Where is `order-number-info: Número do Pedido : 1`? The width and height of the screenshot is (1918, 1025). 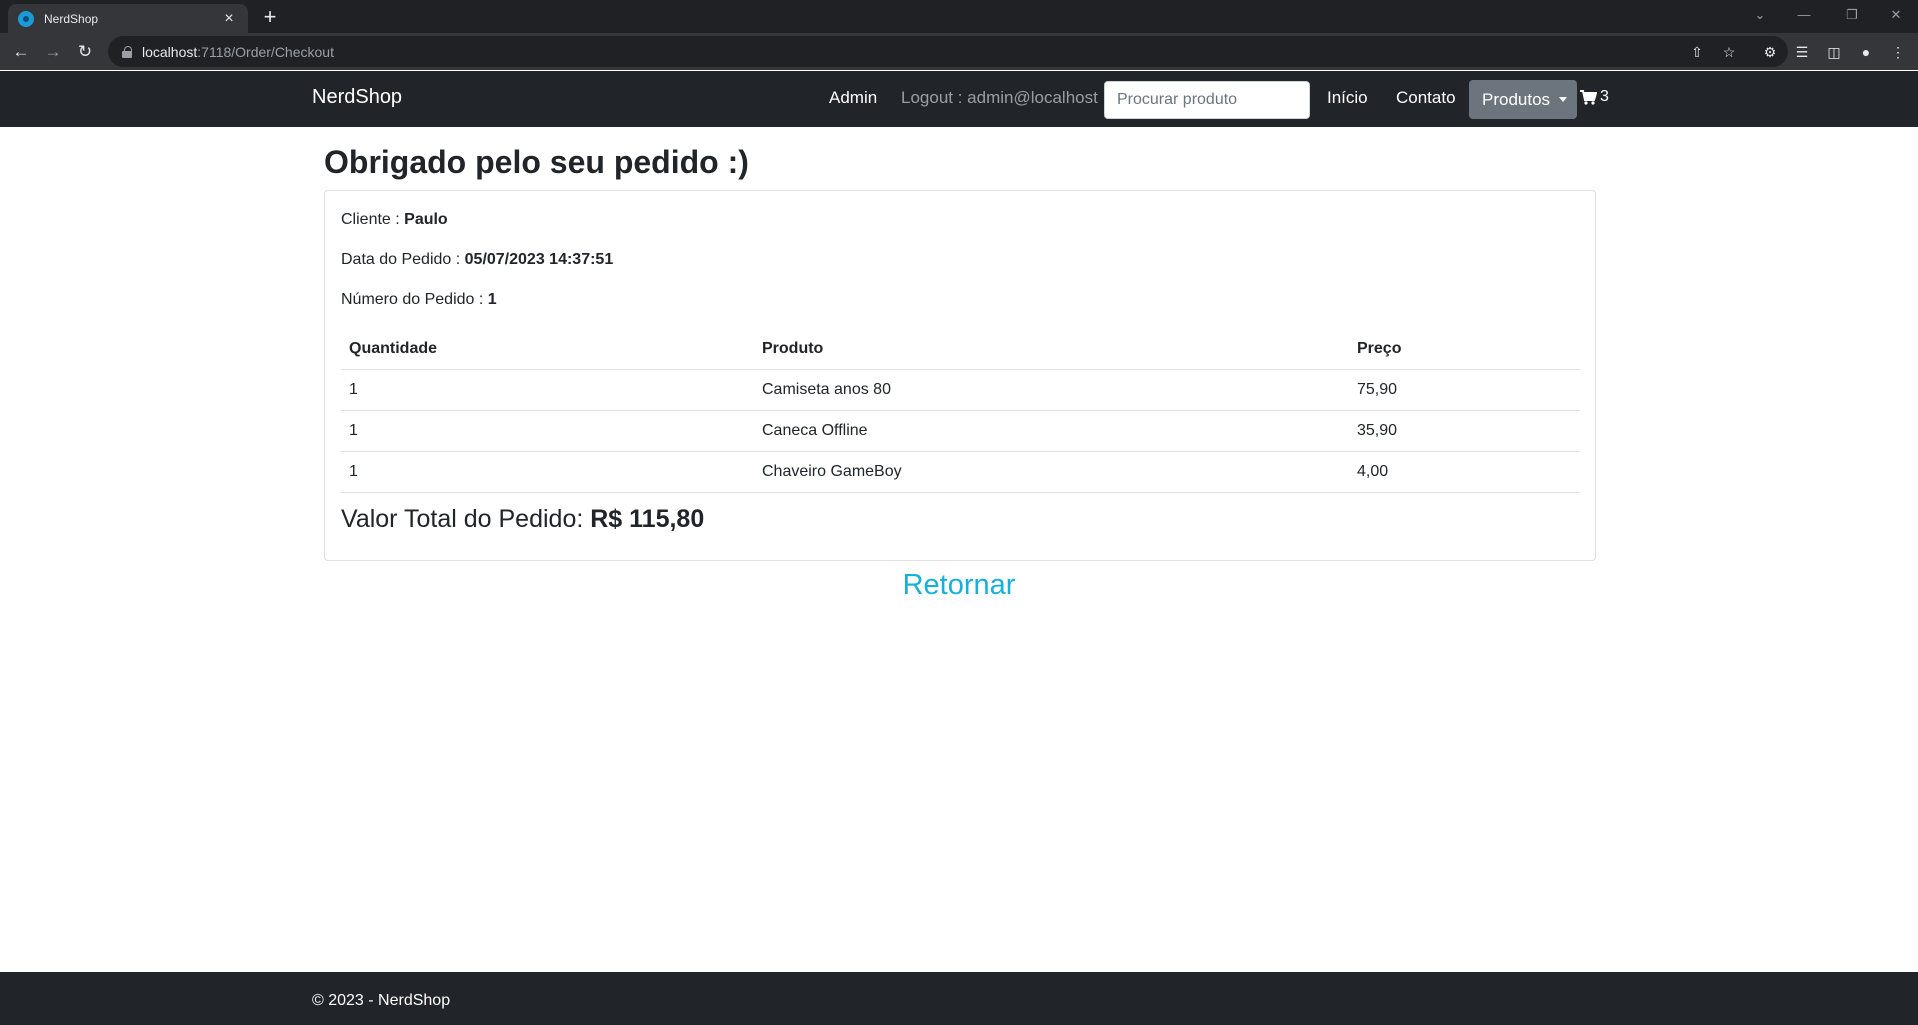
order-number-info: Número do Pedido : 1 is located at coordinates (419, 300).